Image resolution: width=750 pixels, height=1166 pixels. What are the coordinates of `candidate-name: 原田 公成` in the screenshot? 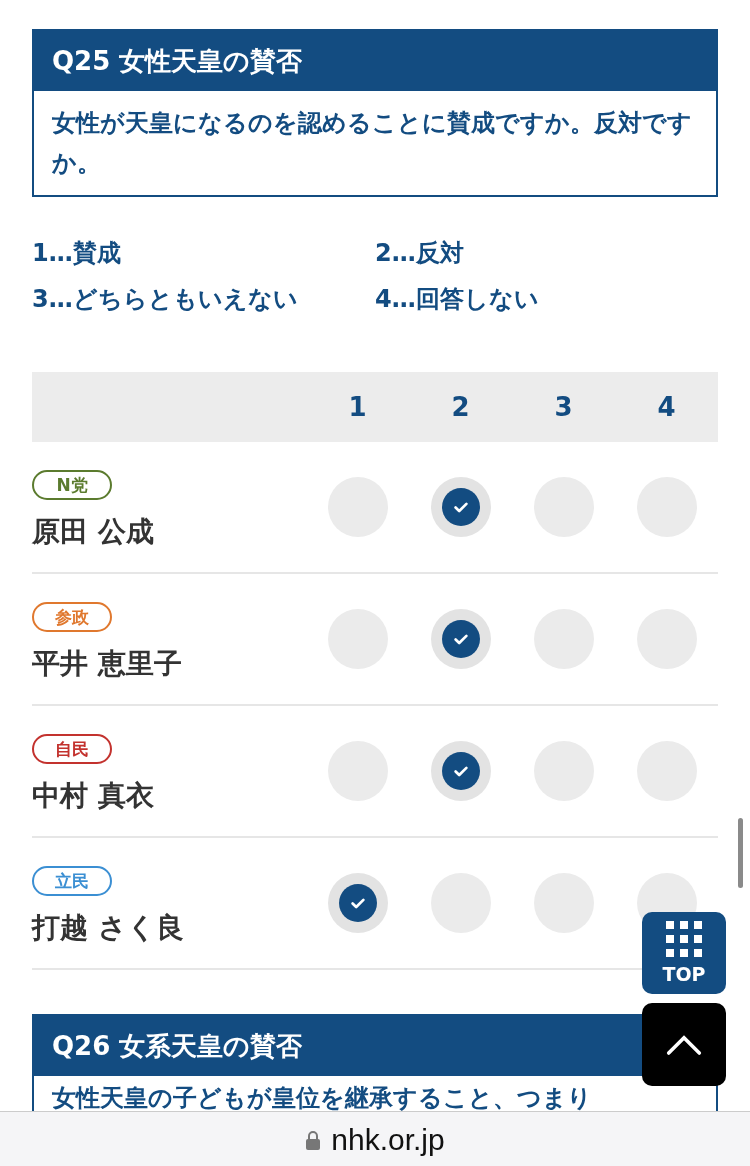 It's located at (93, 532).